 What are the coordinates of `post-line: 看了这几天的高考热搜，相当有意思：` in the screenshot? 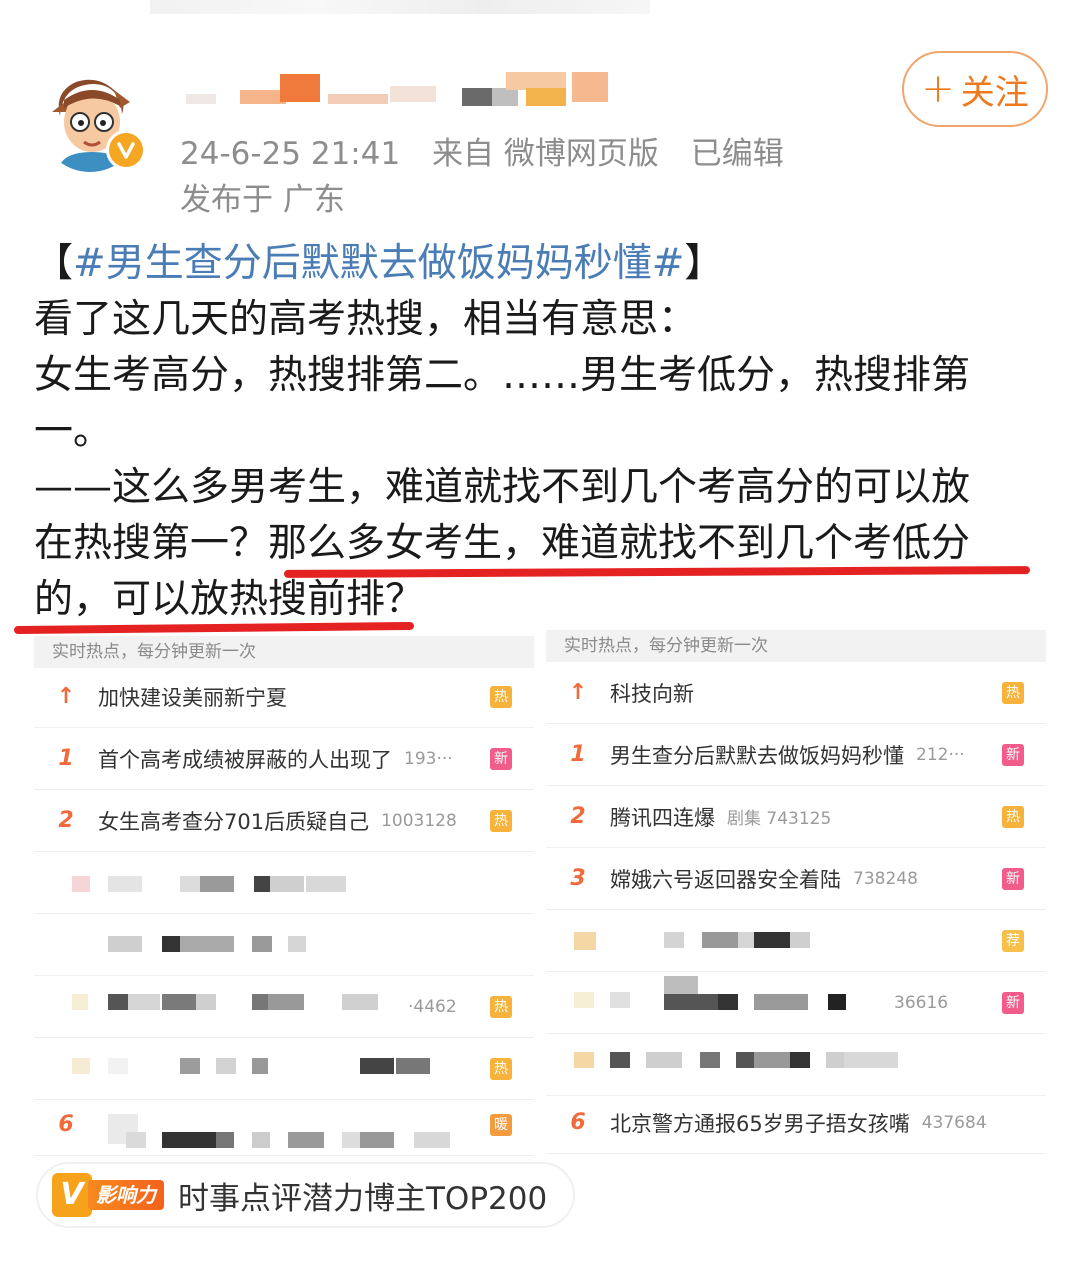 It's located at (366, 319).